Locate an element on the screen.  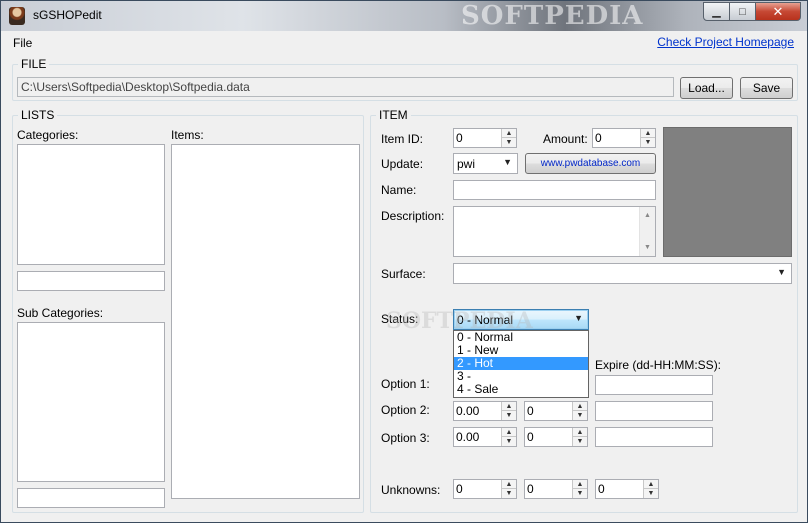
description-label: Description: is located at coordinates (413, 216).